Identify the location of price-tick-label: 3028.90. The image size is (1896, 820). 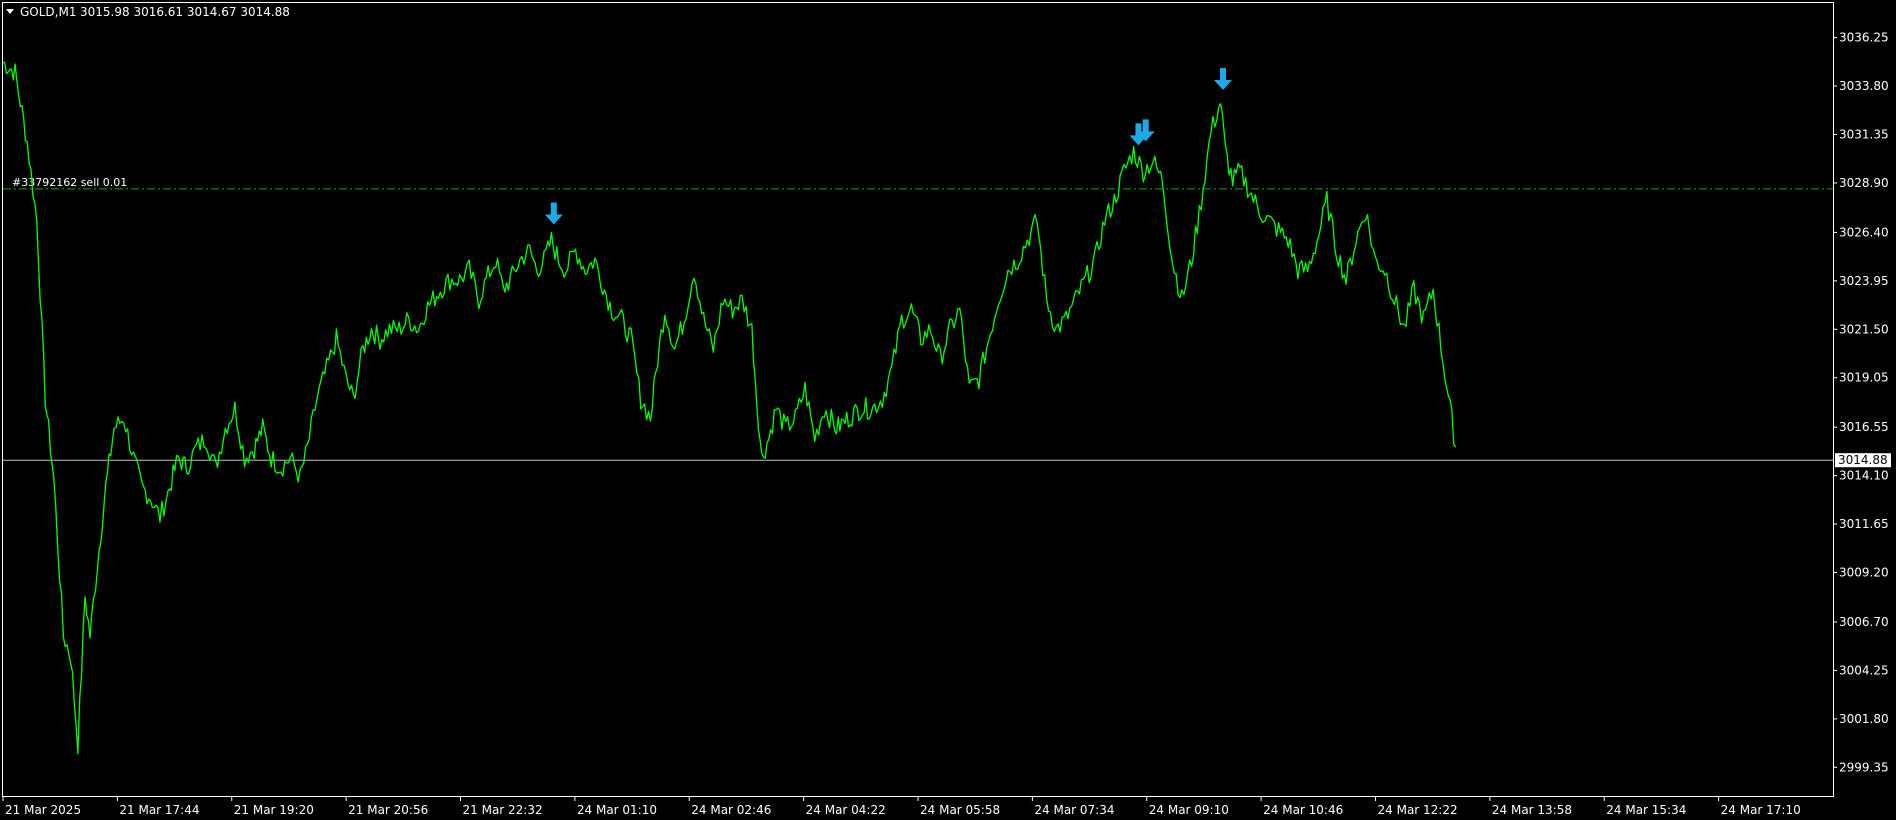
(1864, 183).